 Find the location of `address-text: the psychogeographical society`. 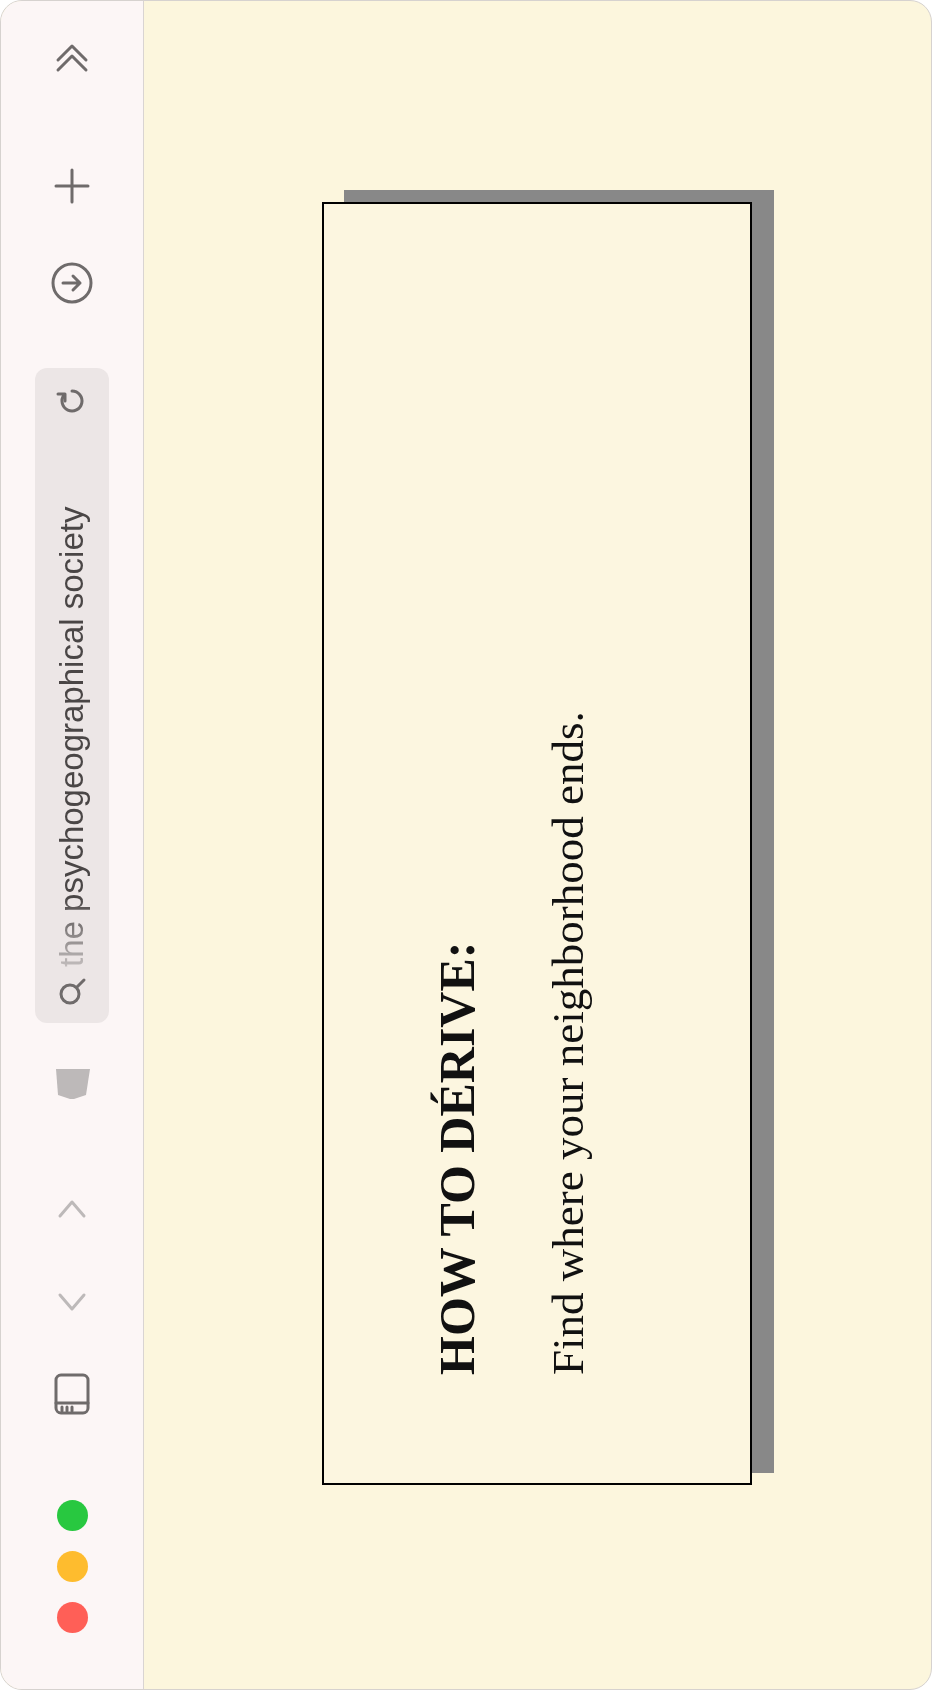

address-text: the psychogeographical society is located at coordinates (72, 736).